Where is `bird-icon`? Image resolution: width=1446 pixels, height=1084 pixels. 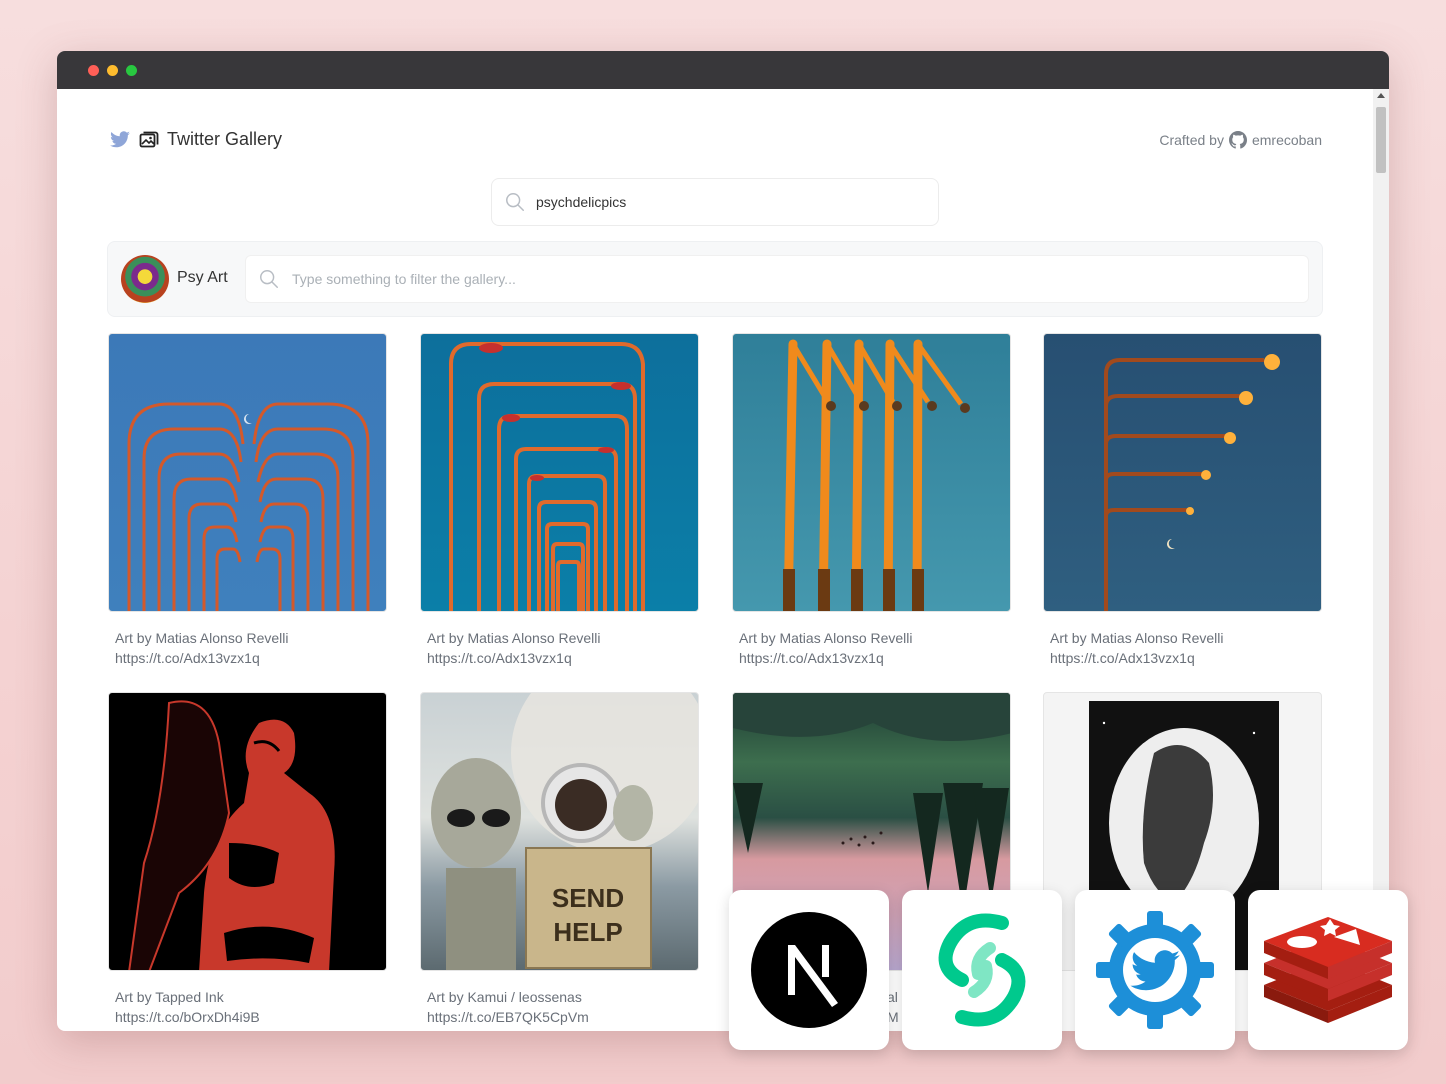
bird-icon is located at coordinates (120, 138).